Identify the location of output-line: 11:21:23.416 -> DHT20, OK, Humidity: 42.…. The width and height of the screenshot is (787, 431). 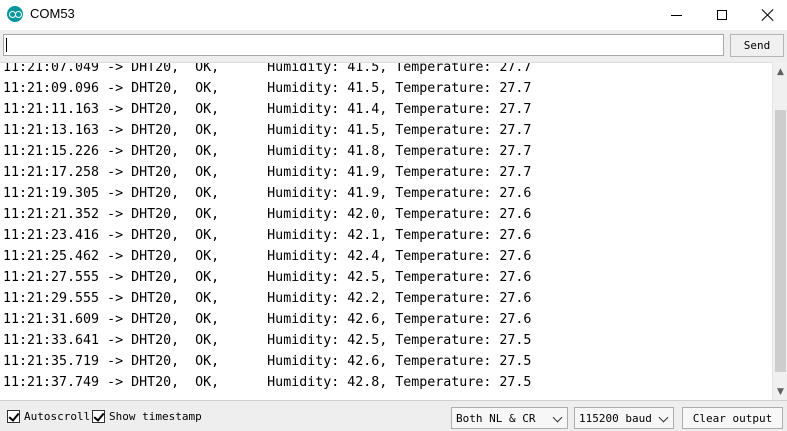
(267, 235).